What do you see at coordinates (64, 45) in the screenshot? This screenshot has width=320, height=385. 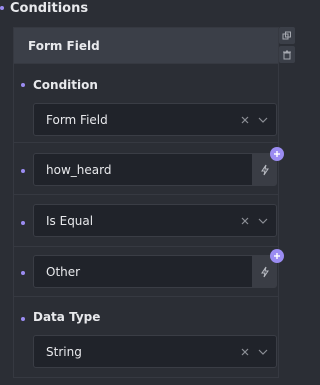 I see `panel-header-title: Form Field` at bounding box center [64, 45].